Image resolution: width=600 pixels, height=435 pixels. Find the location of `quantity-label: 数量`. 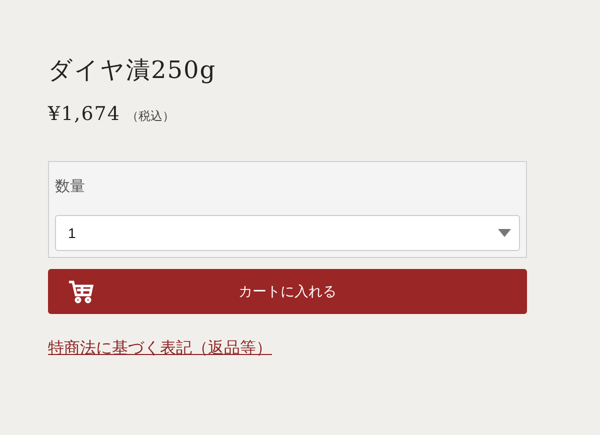

quantity-label: 数量 is located at coordinates (70, 186).